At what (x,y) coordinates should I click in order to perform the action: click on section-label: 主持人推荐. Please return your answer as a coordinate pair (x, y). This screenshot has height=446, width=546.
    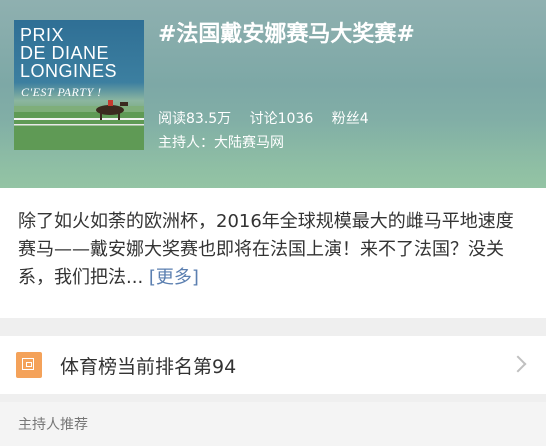
    Looking at the image, I should click on (53, 425).